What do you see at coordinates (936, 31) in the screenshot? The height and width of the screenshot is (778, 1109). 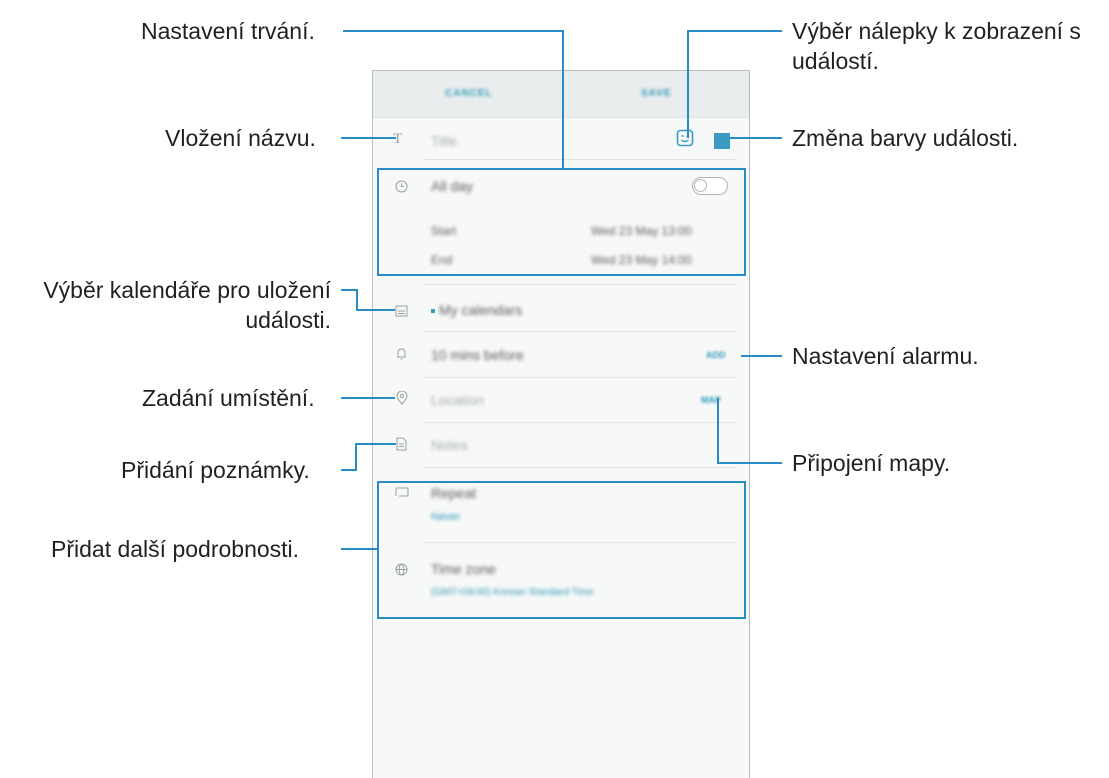 I see `callout-sticker-line1: Výběr nálepky k zobrazení s` at bounding box center [936, 31].